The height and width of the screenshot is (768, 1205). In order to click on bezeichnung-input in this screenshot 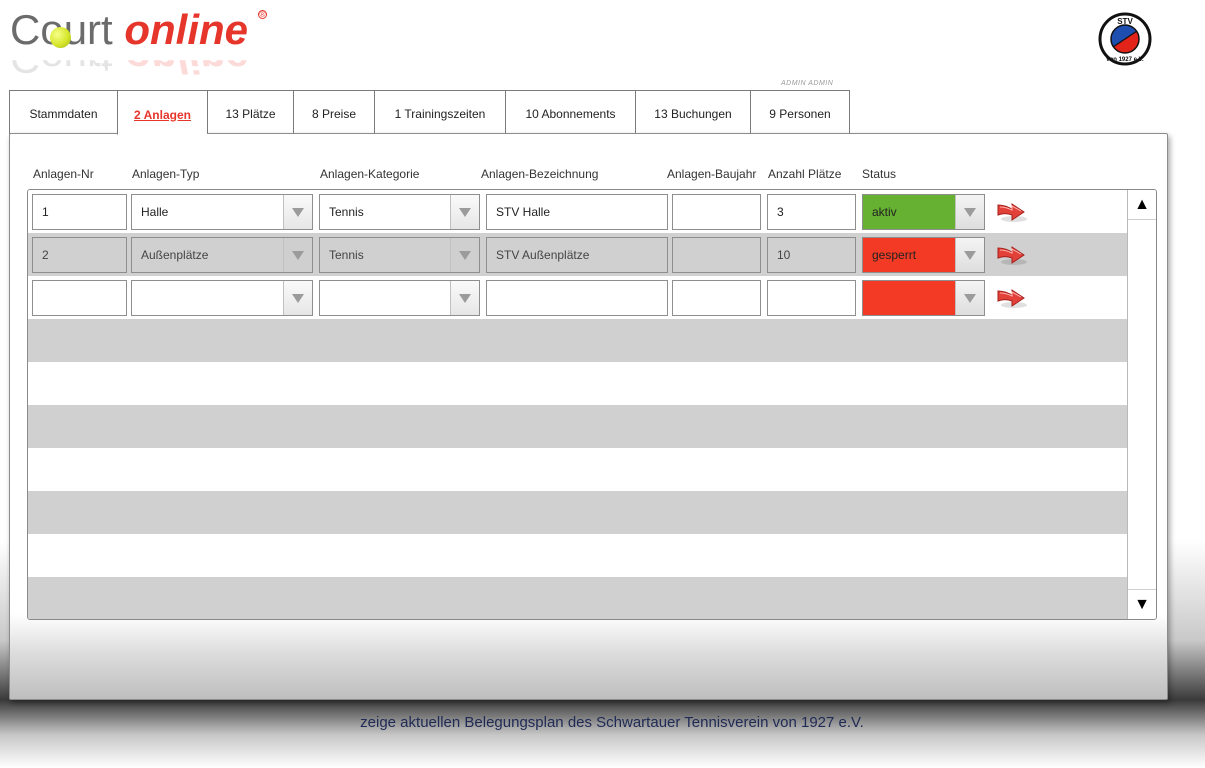, I will do `click(577, 298)`.